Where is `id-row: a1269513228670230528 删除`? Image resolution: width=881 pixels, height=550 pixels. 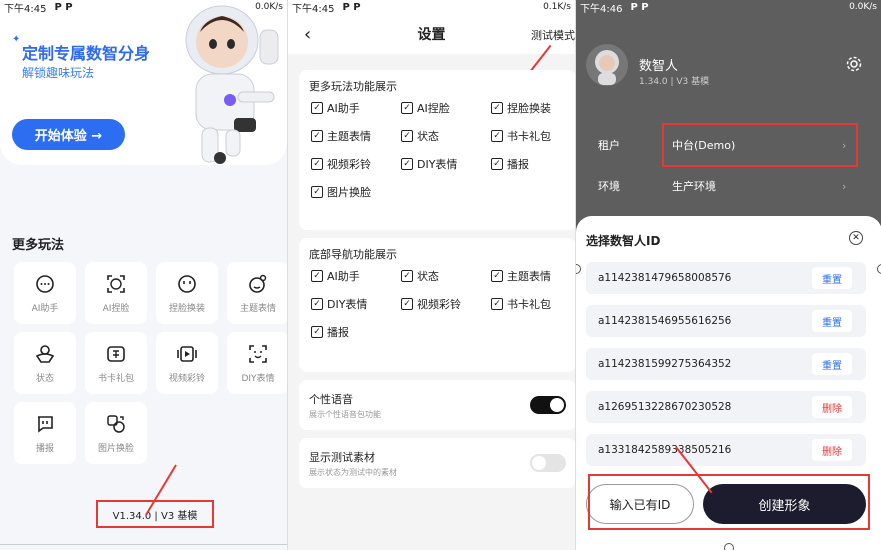
id-row: a1269513228670230528 删除 is located at coordinates (726, 407).